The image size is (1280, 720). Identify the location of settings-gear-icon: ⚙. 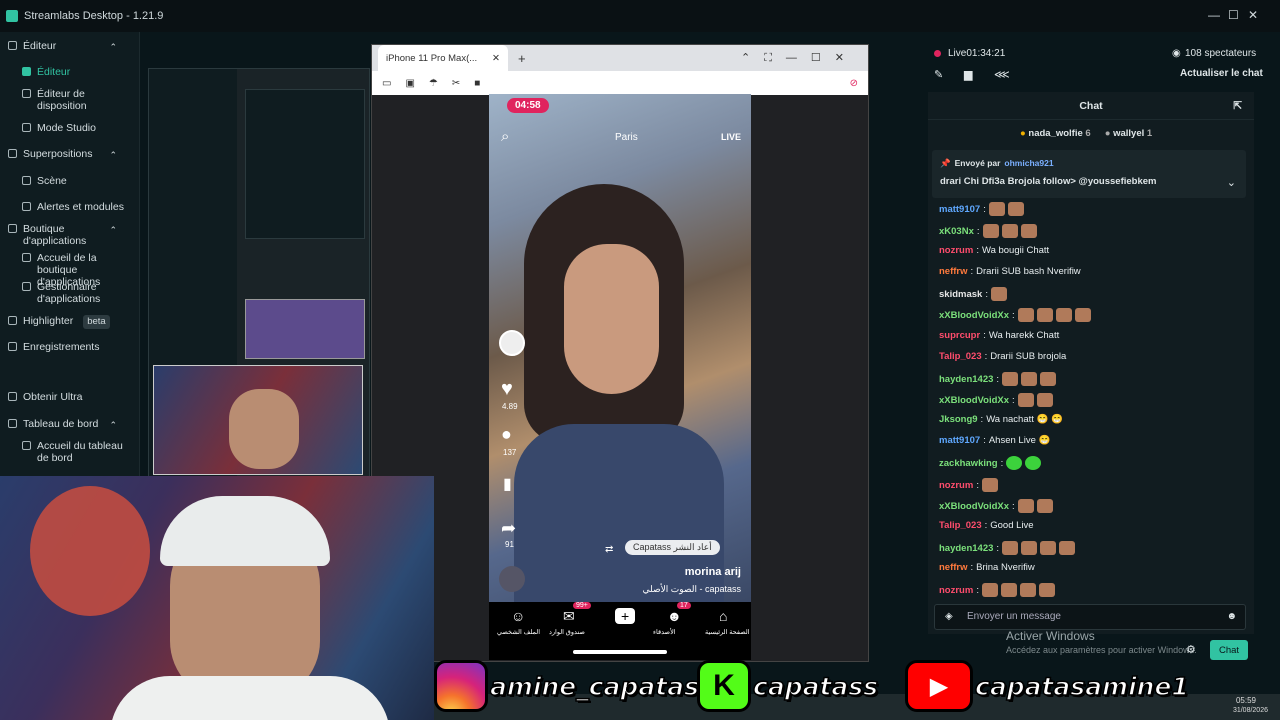
(1191, 649).